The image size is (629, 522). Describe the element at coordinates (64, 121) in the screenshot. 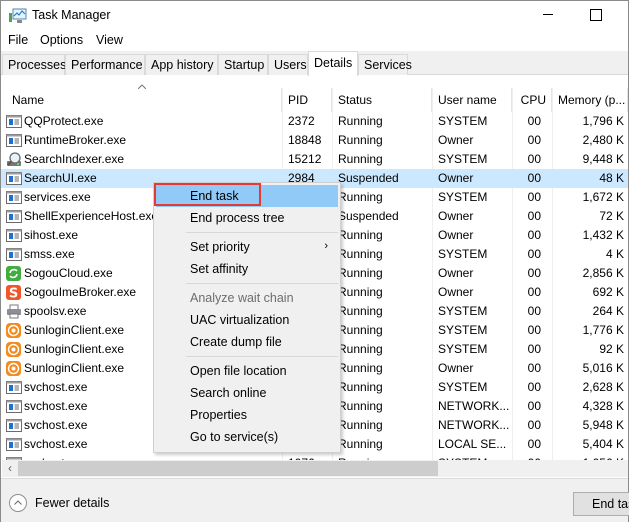

I see `process-name: QQProtect.exe` at that location.